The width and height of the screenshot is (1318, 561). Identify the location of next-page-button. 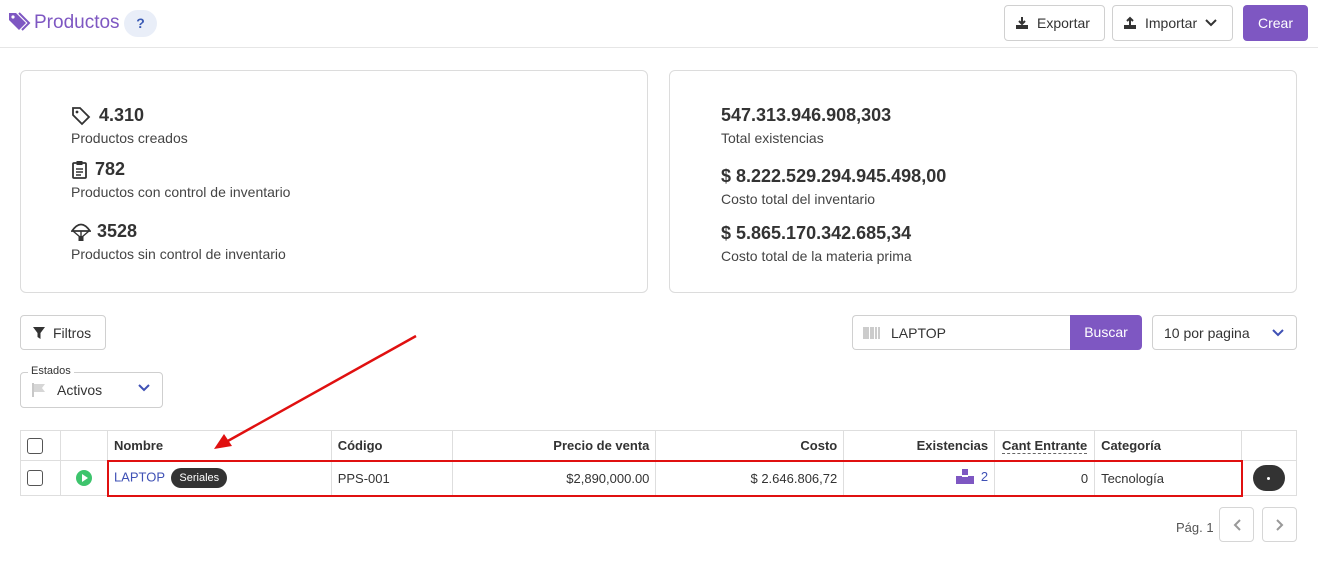
(1279, 524).